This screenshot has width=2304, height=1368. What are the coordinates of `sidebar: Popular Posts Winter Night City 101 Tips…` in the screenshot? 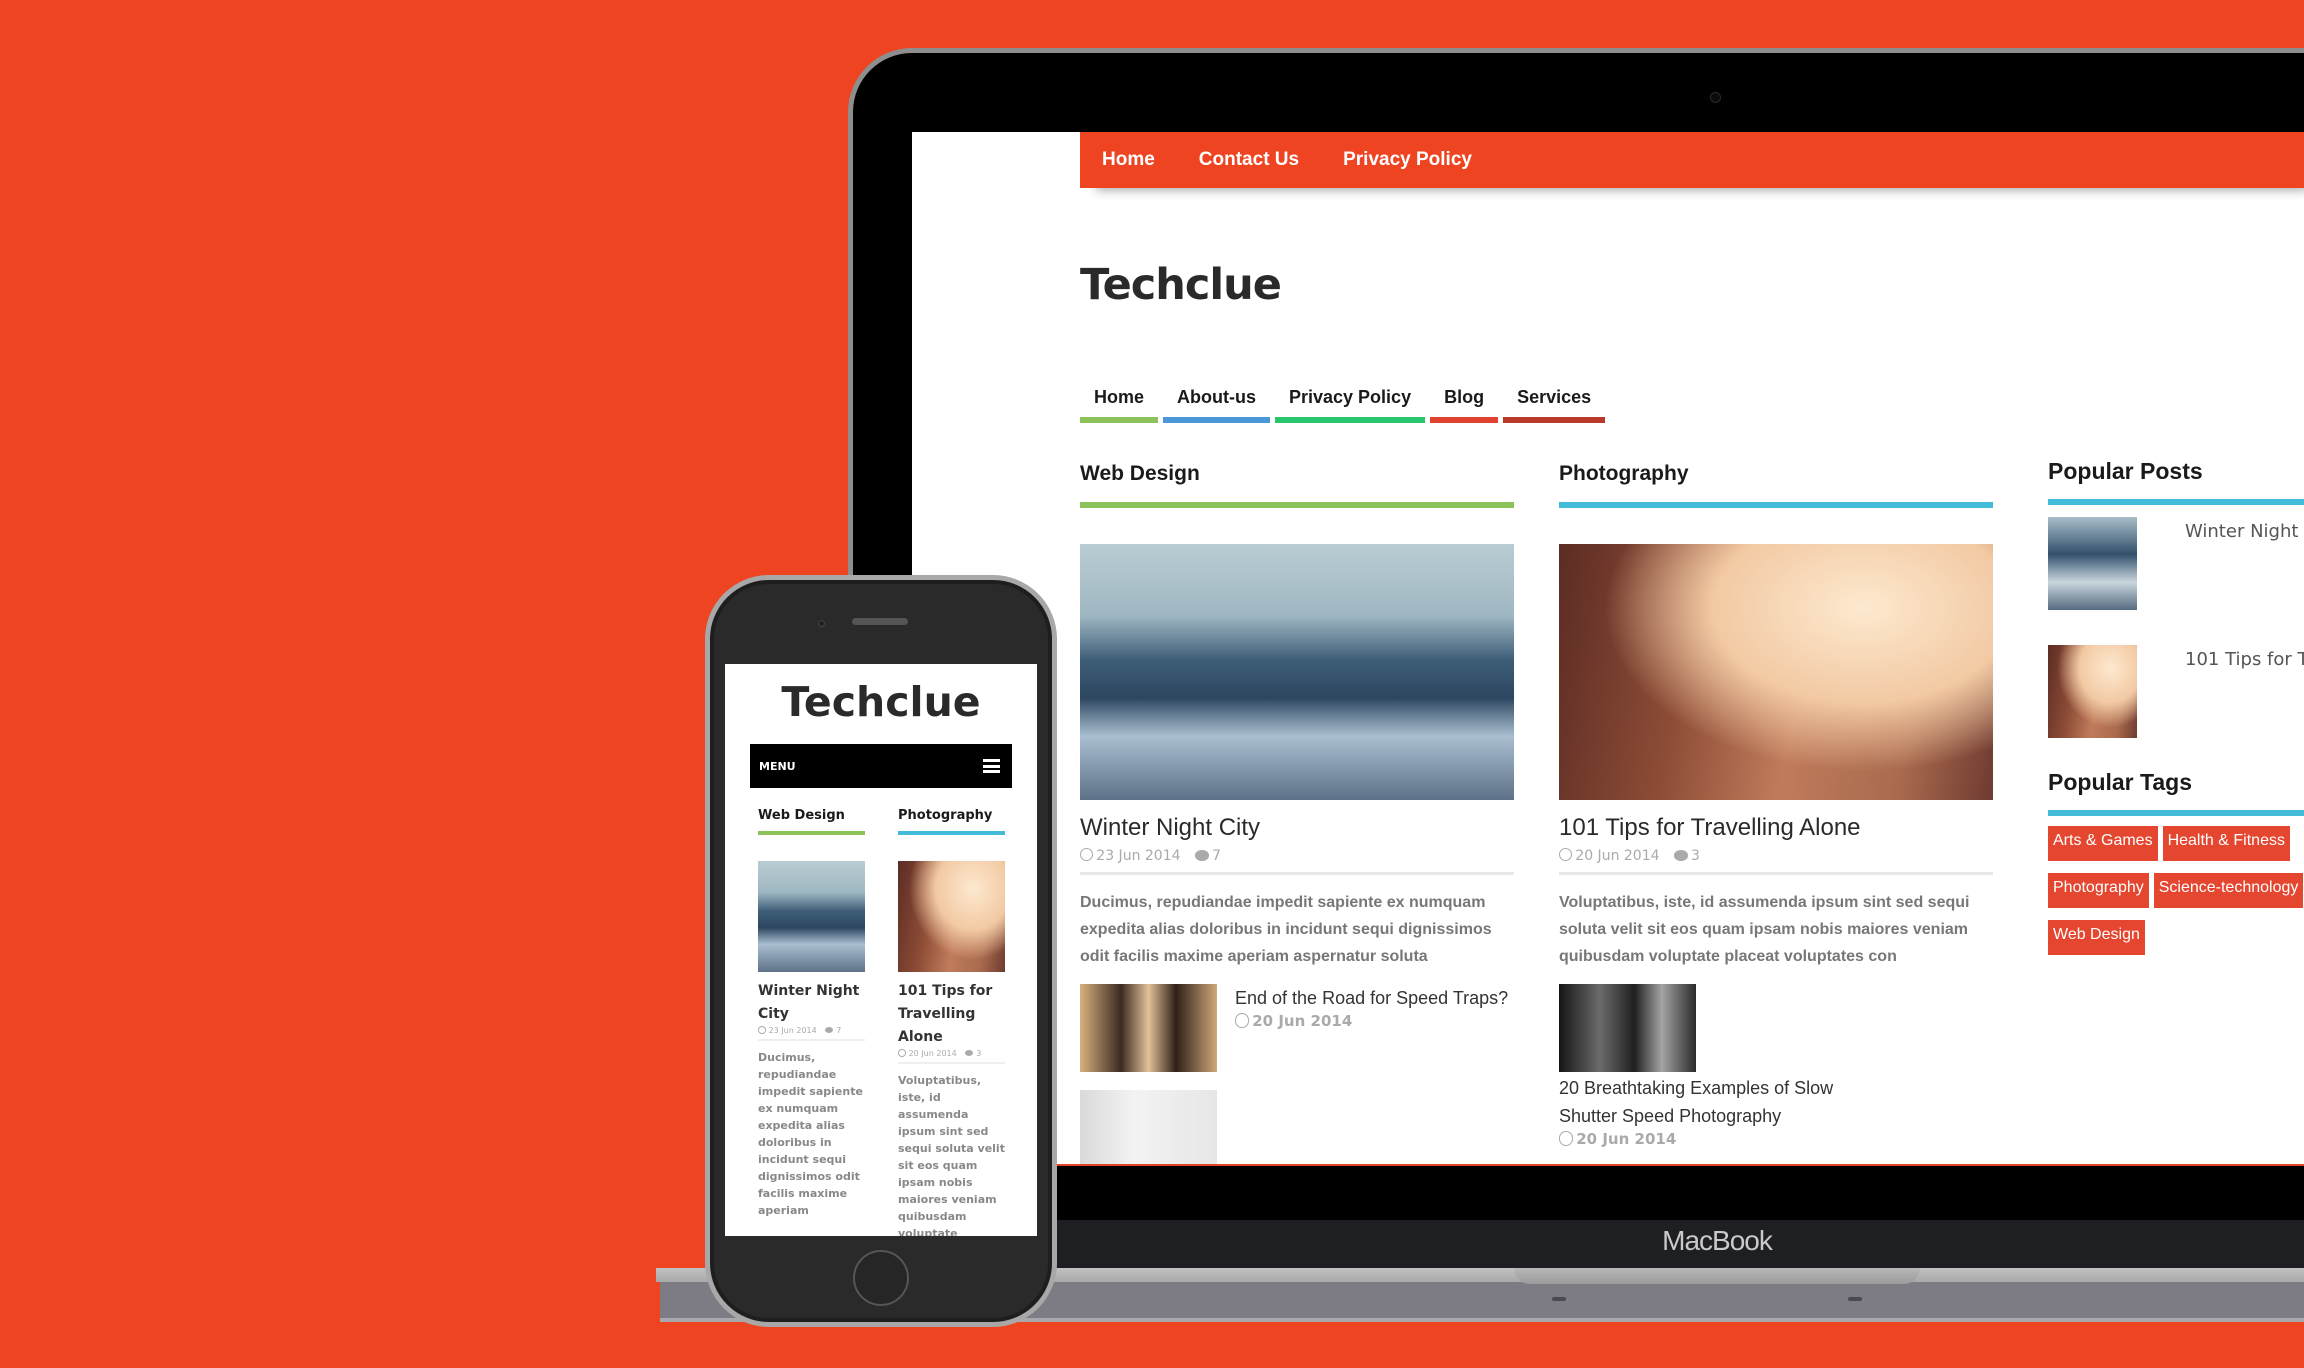 It's located at (2176, 712).